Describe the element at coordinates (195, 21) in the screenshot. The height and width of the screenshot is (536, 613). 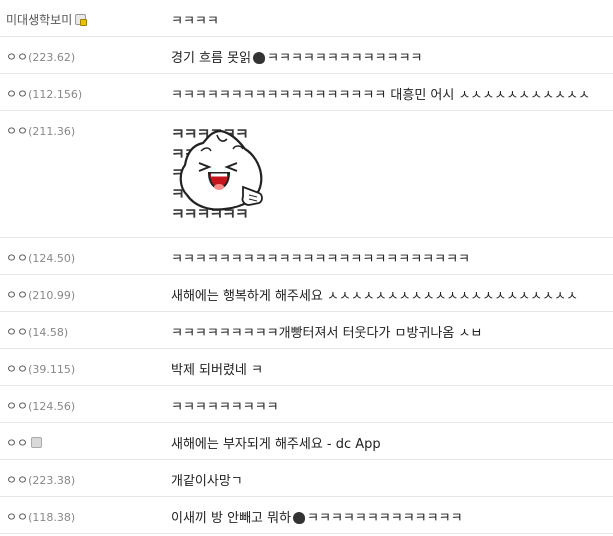
I see `comment-text: ㅋㅋㅋㅋ` at that location.